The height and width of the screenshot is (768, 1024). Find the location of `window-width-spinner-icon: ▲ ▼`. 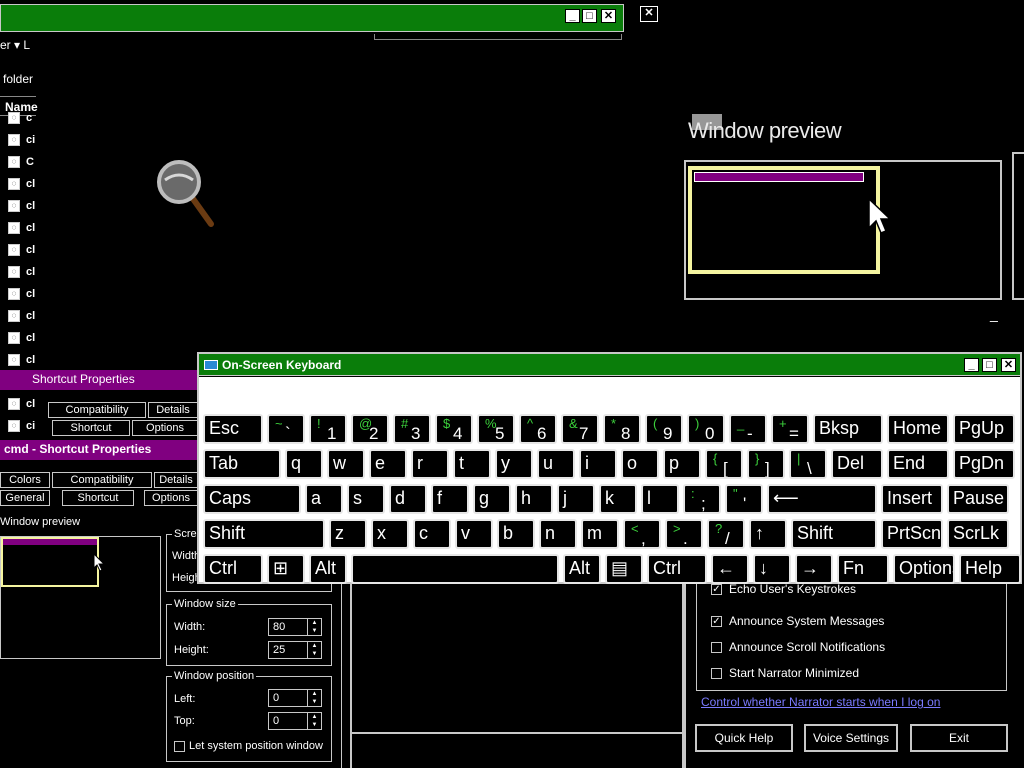

window-width-spinner-icon: ▲ ▼ is located at coordinates (314, 627).